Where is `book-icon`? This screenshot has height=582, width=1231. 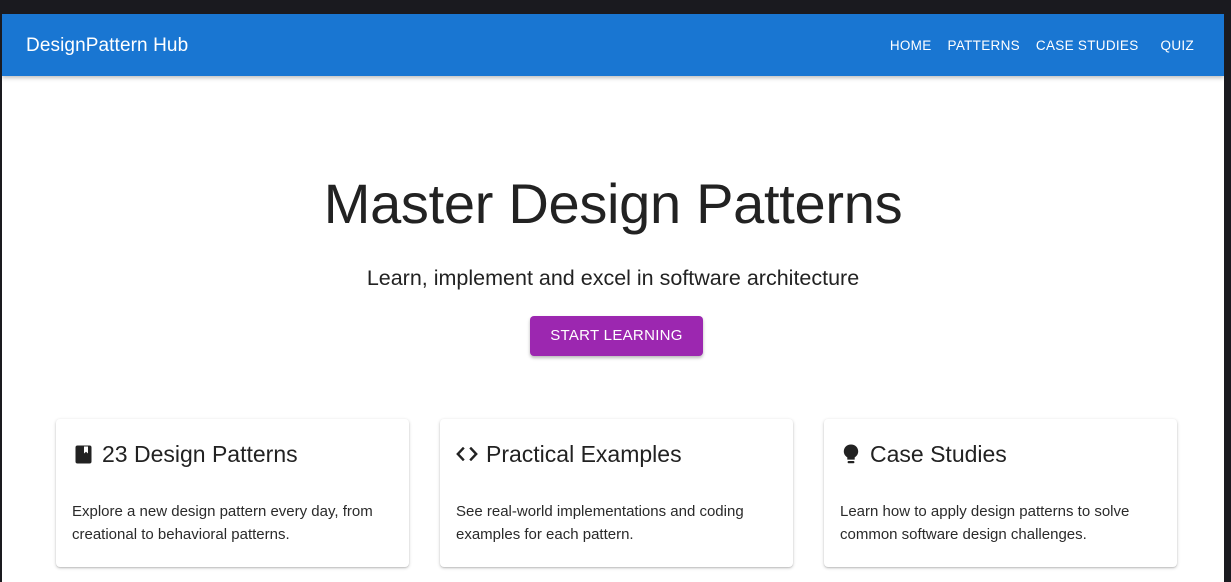 book-icon is located at coordinates (83, 454).